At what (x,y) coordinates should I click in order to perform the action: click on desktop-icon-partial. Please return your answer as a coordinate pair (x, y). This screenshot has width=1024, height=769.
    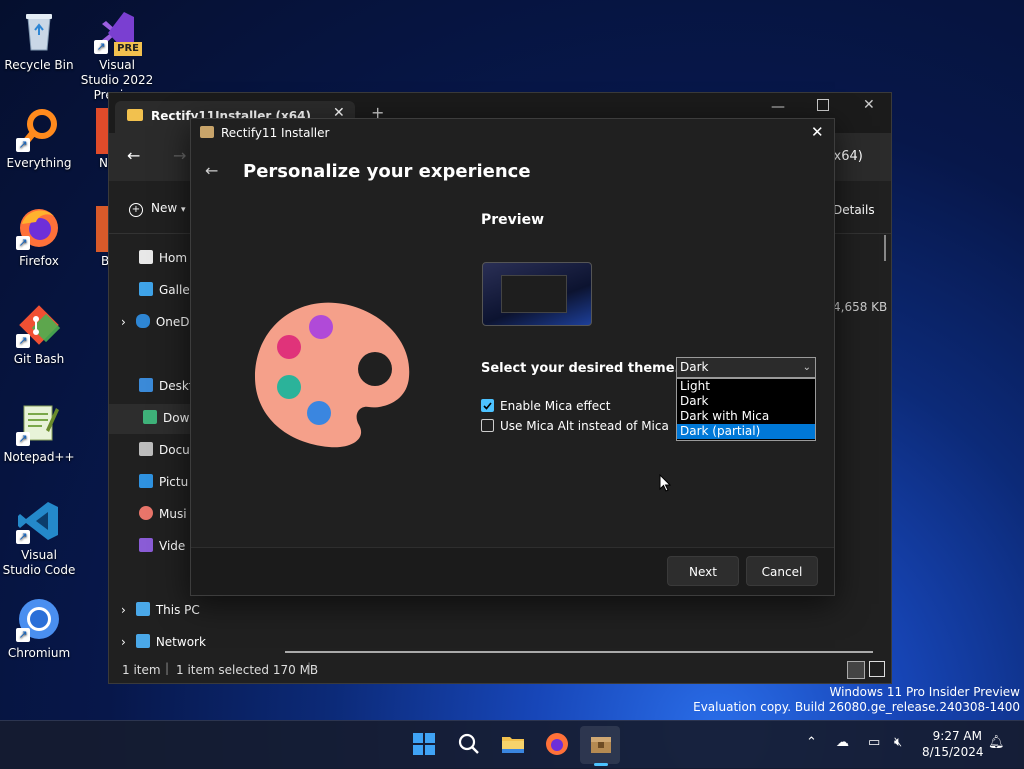
    Looking at the image, I should click on (102, 131).